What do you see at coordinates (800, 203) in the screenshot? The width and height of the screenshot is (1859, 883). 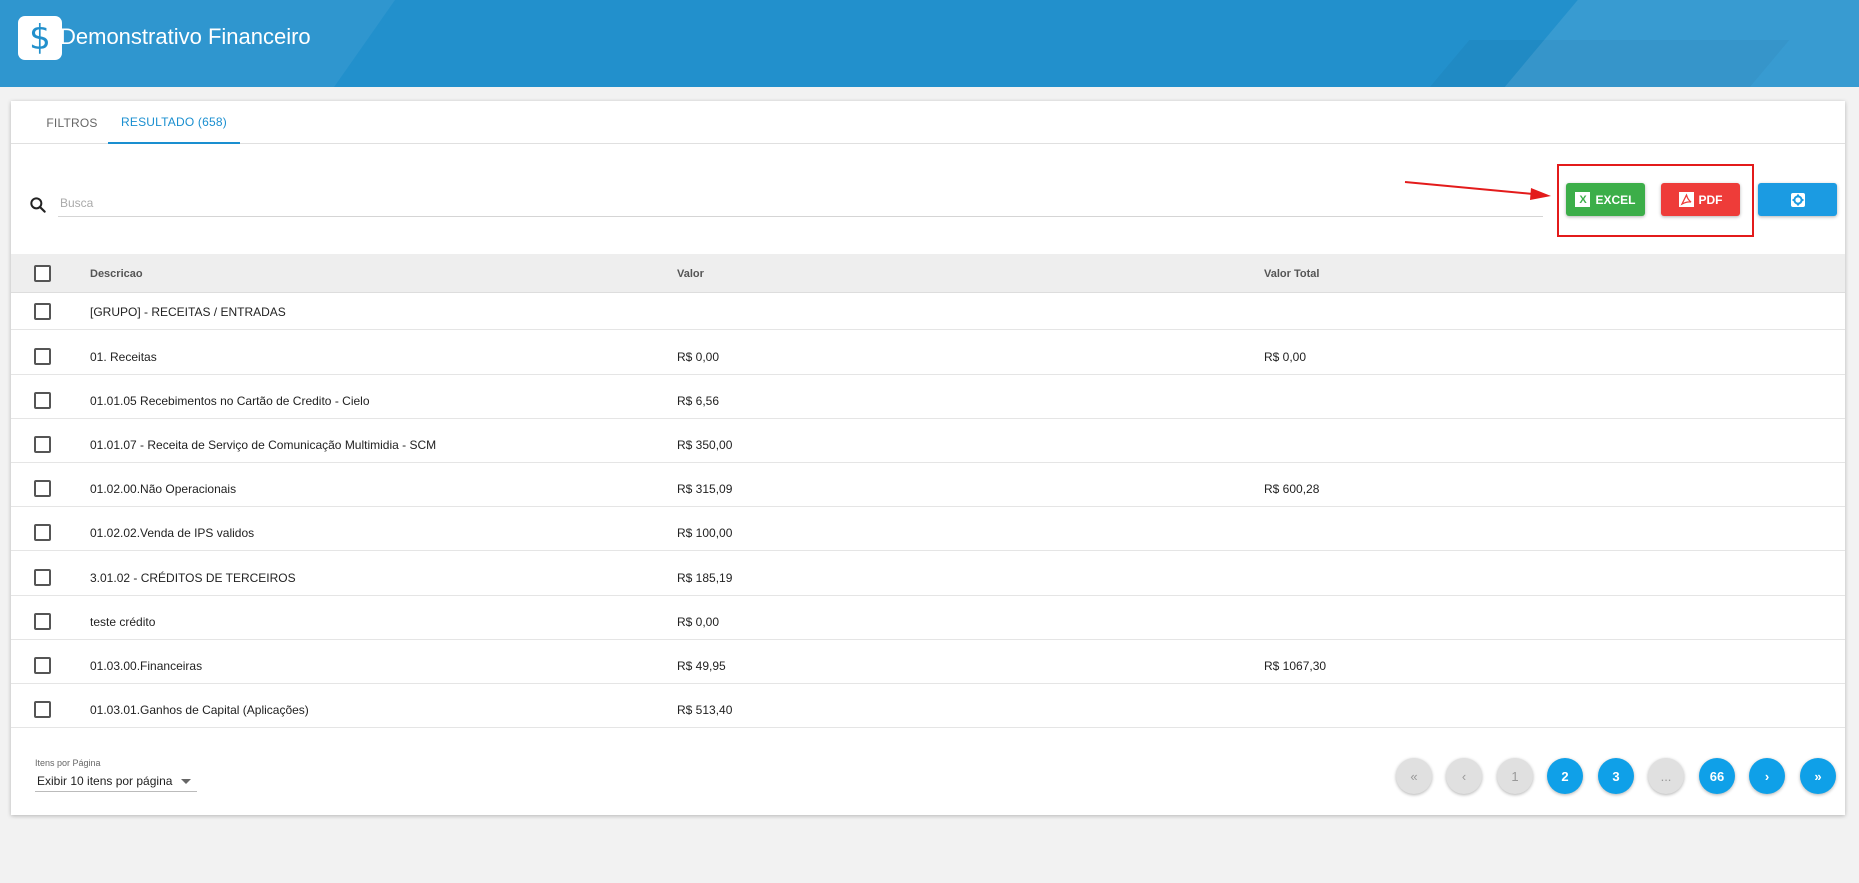 I see `search-input` at bounding box center [800, 203].